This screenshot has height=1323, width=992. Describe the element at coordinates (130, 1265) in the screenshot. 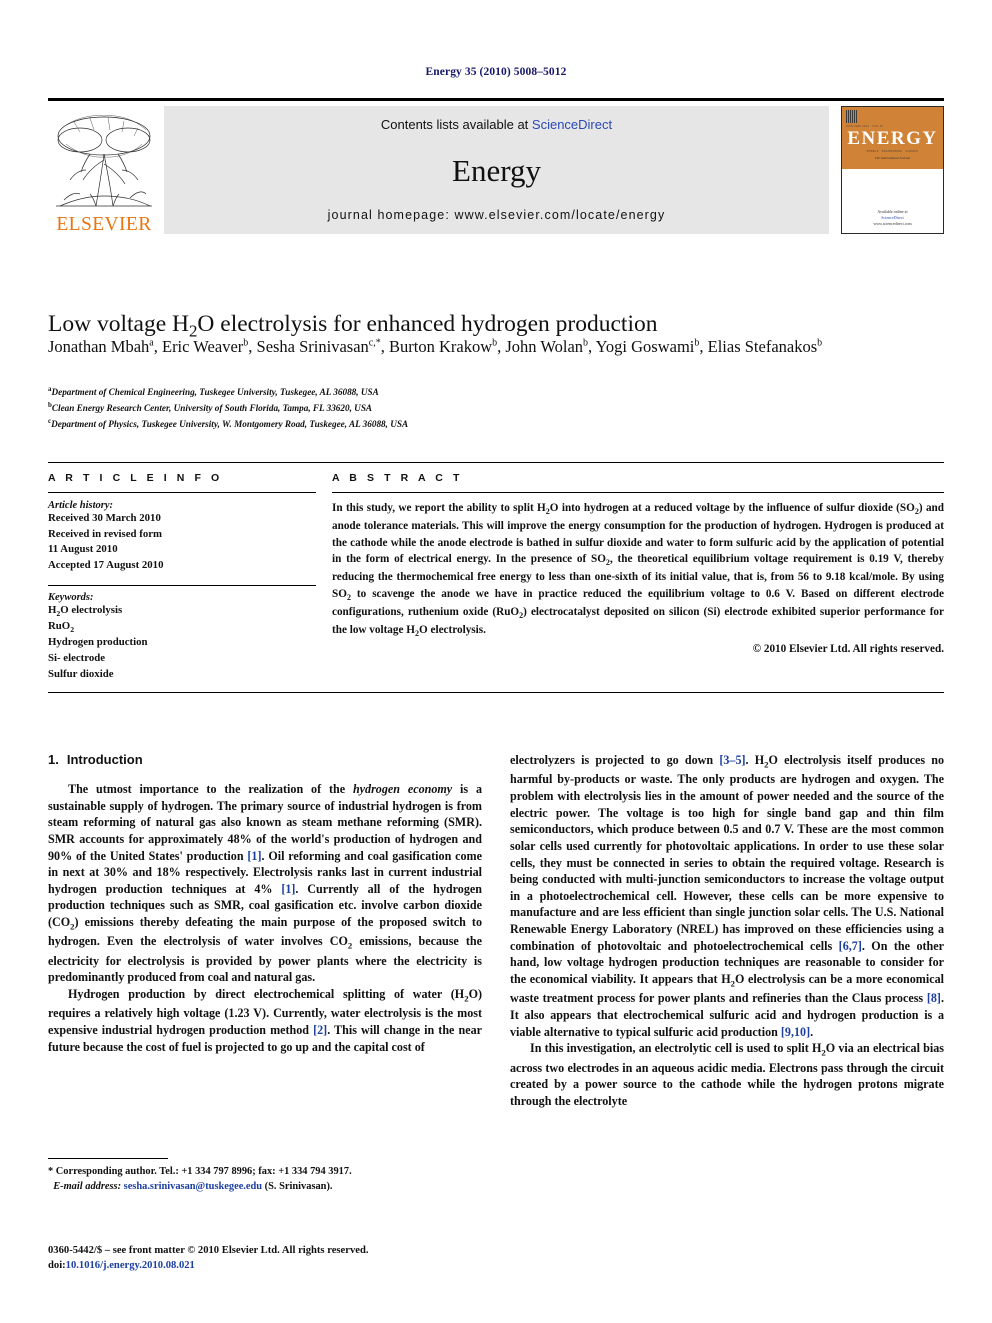

I see `doi-link: 10.1016/j.energy.2010.08.021` at that location.